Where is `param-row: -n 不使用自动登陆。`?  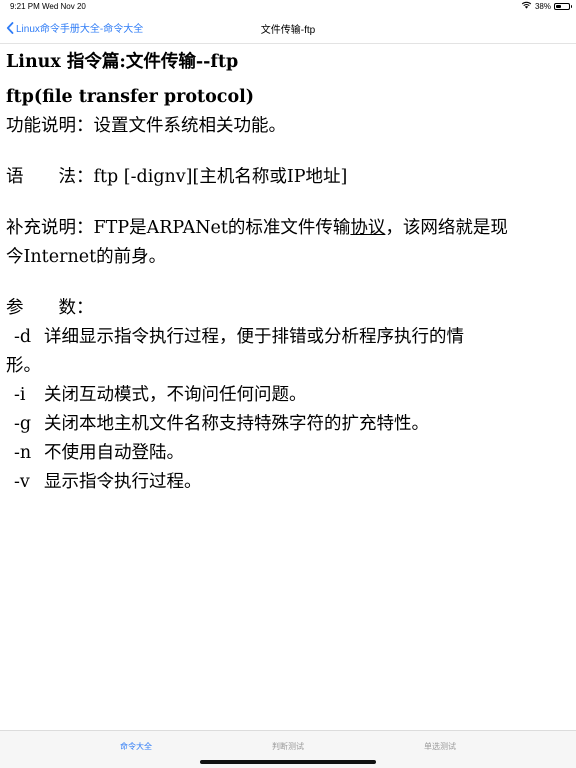 param-row: -n 不使用自动登陆。 is located at coordinates (288, 453).